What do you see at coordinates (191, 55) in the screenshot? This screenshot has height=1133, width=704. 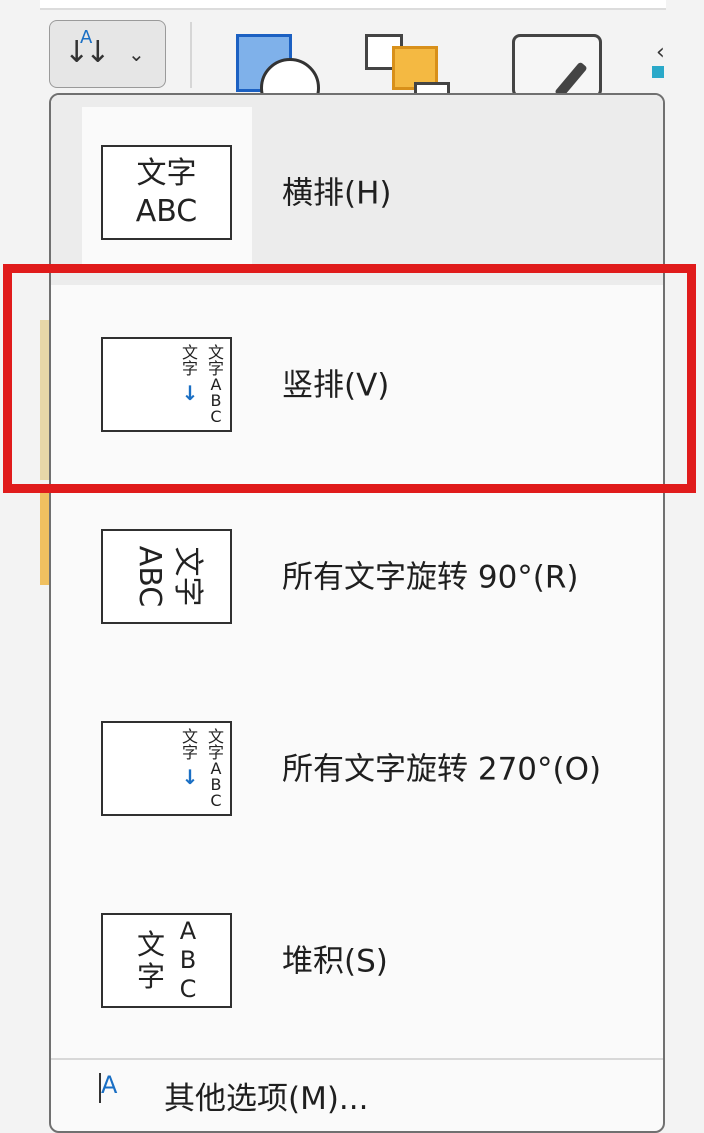 I see `ribbon-separator` at bounding box center [191, 55].